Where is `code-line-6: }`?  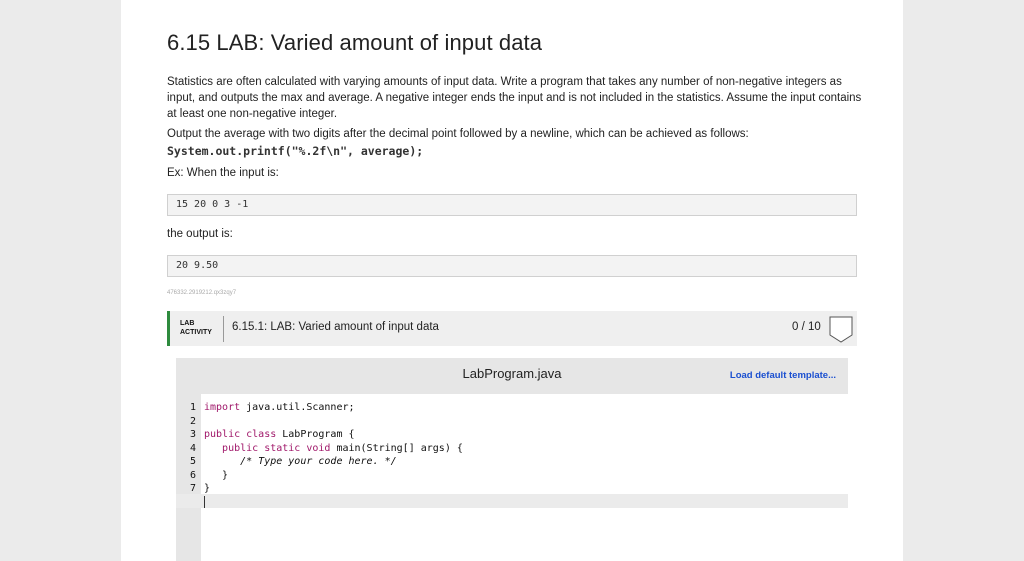 code-line-6: } is located at coordinates (216, 475).